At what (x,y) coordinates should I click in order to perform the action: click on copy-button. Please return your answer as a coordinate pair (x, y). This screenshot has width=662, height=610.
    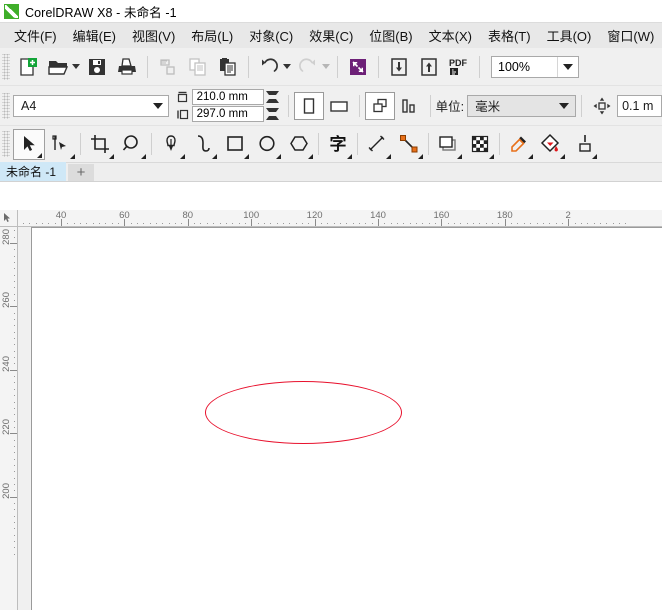
    Looking at the image, I should click on (198, 67).